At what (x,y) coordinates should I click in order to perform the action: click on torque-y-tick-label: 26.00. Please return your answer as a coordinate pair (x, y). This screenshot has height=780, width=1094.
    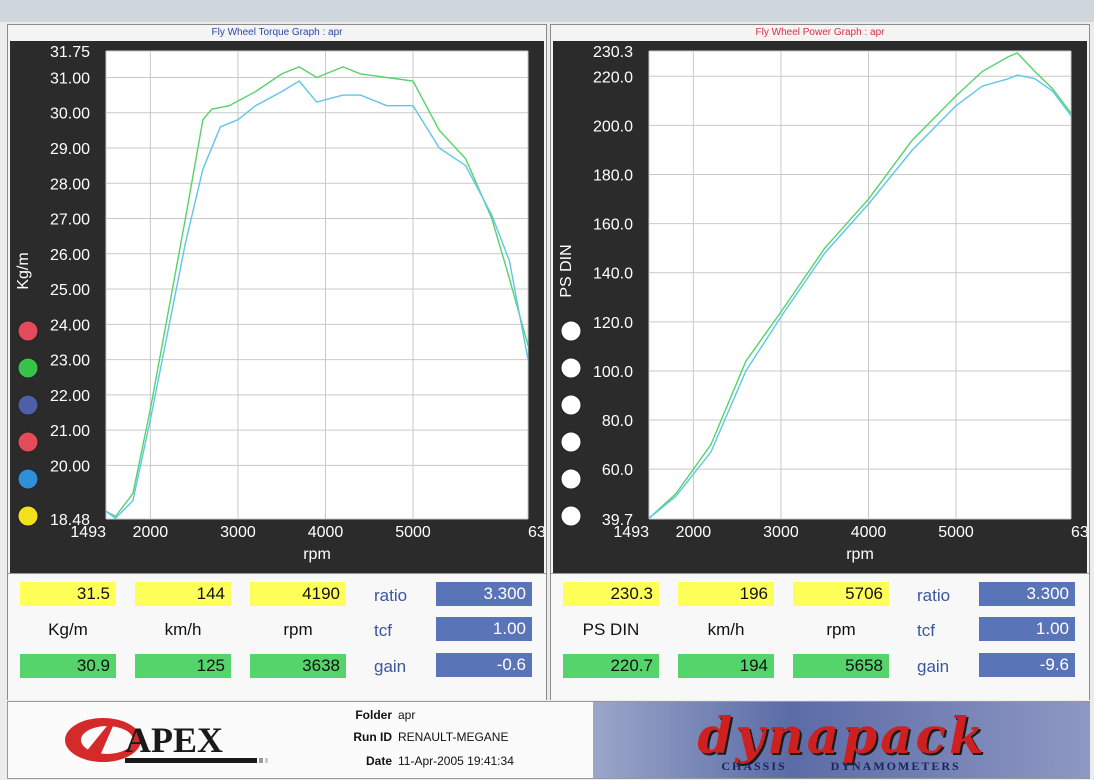
    Looking at the image, I should click on (70, 255).